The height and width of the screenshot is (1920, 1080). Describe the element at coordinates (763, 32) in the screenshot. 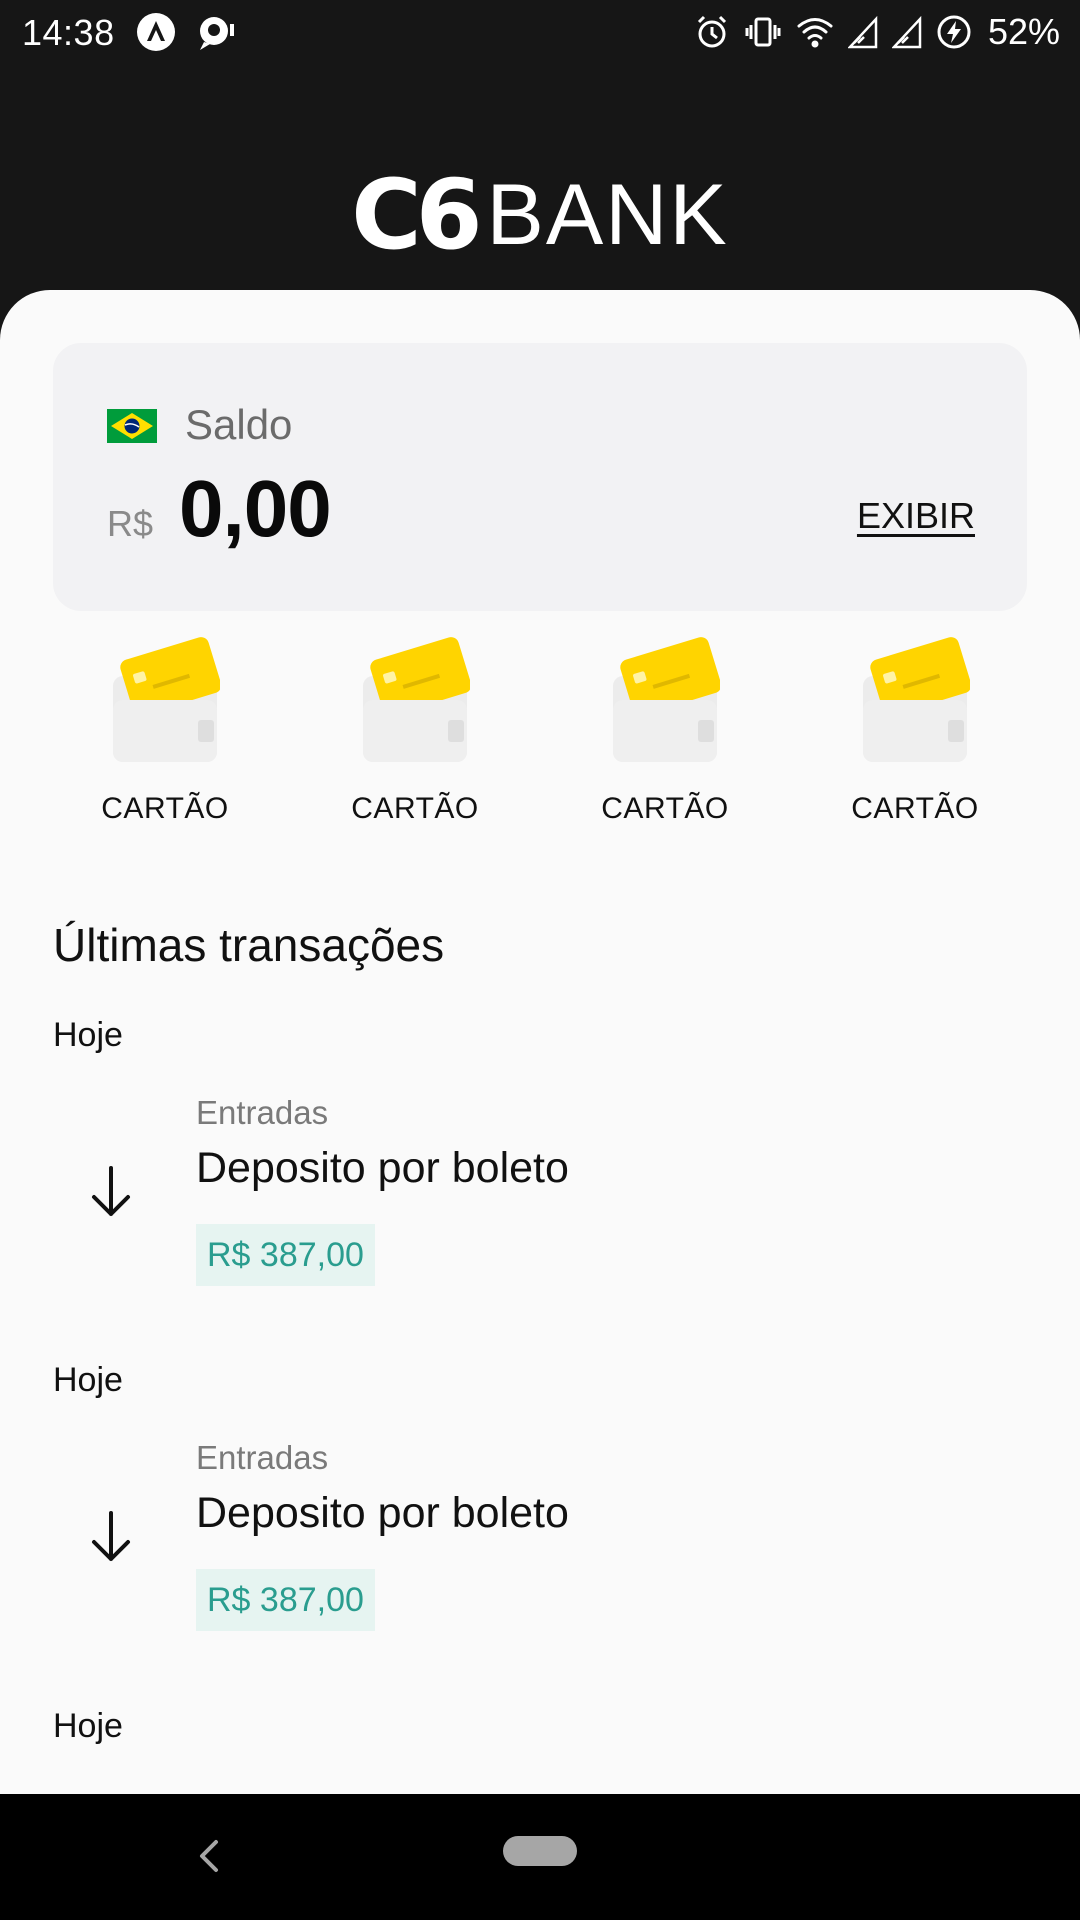

I see `vibrate-icon` at that location.